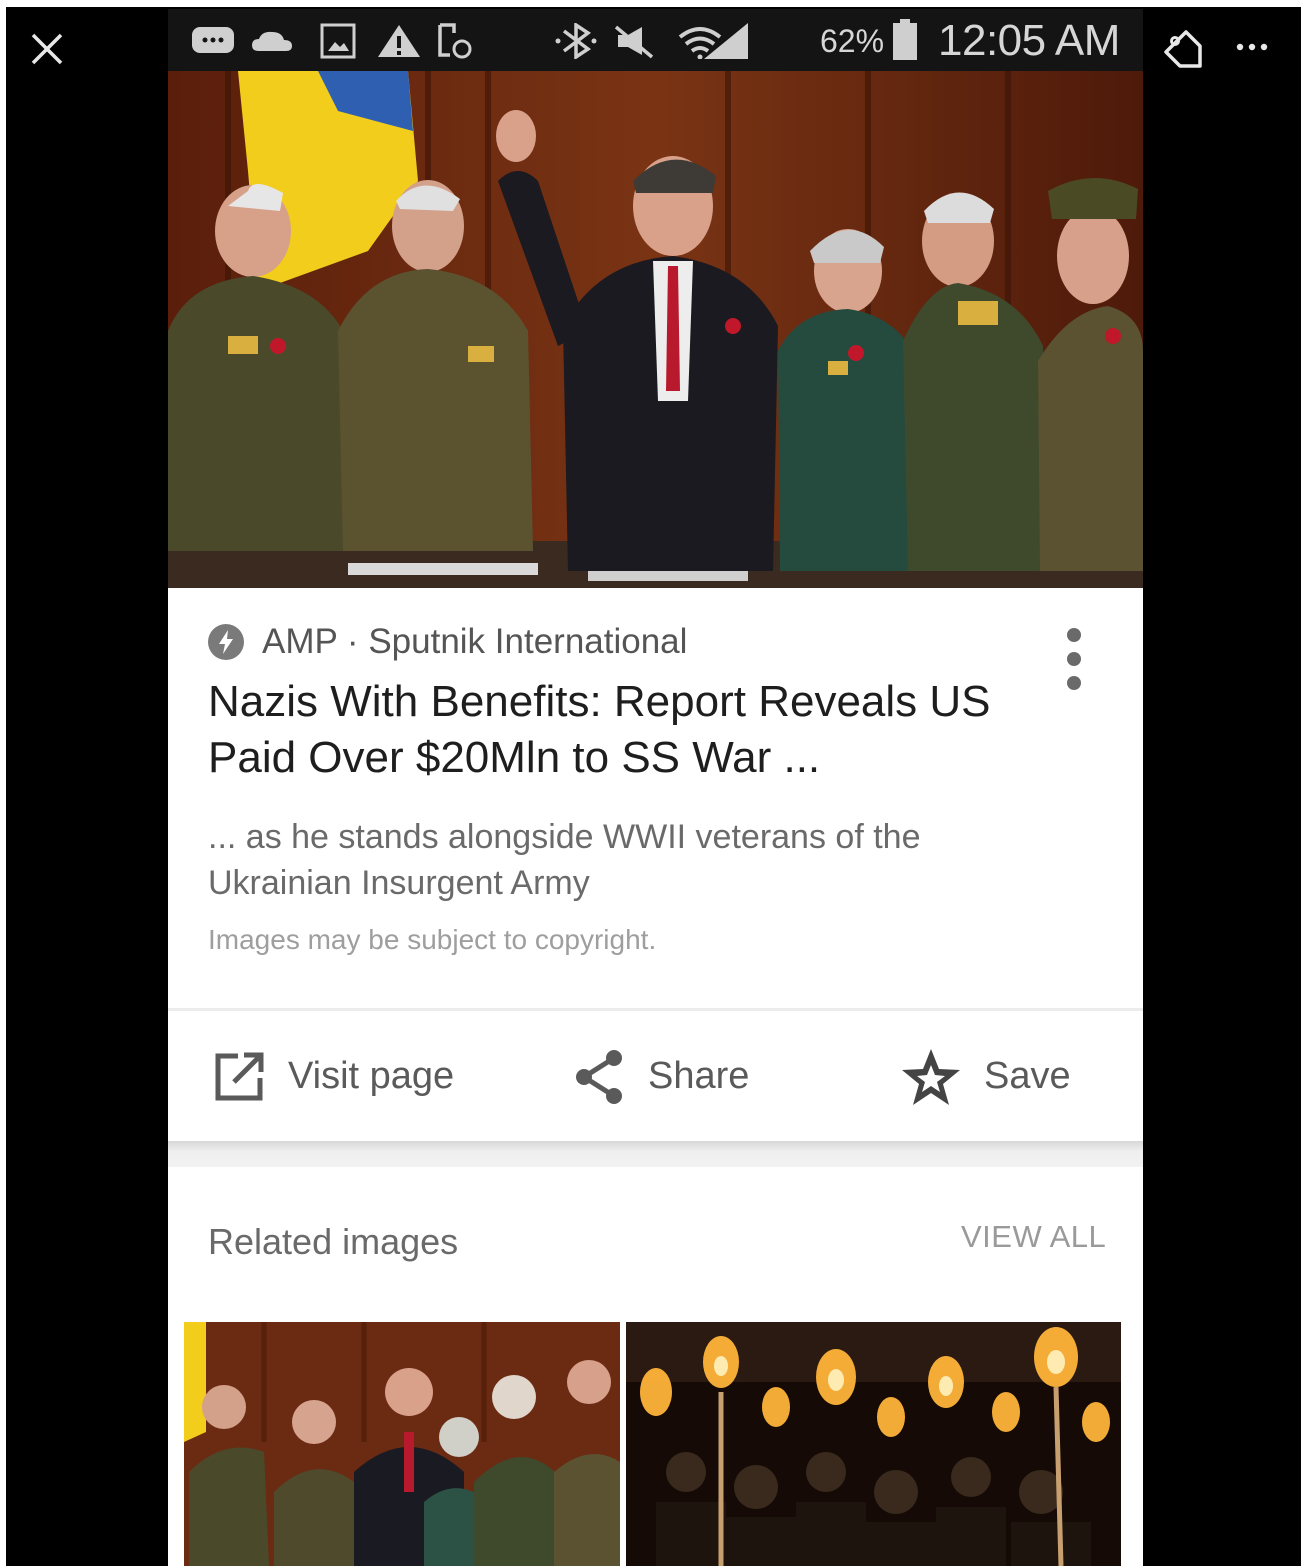 The height and width of the screenshot is (1566, 1307). Describe the element at coordinates (272, 41) in the screenshot. I see `cloud-icon` at that location.